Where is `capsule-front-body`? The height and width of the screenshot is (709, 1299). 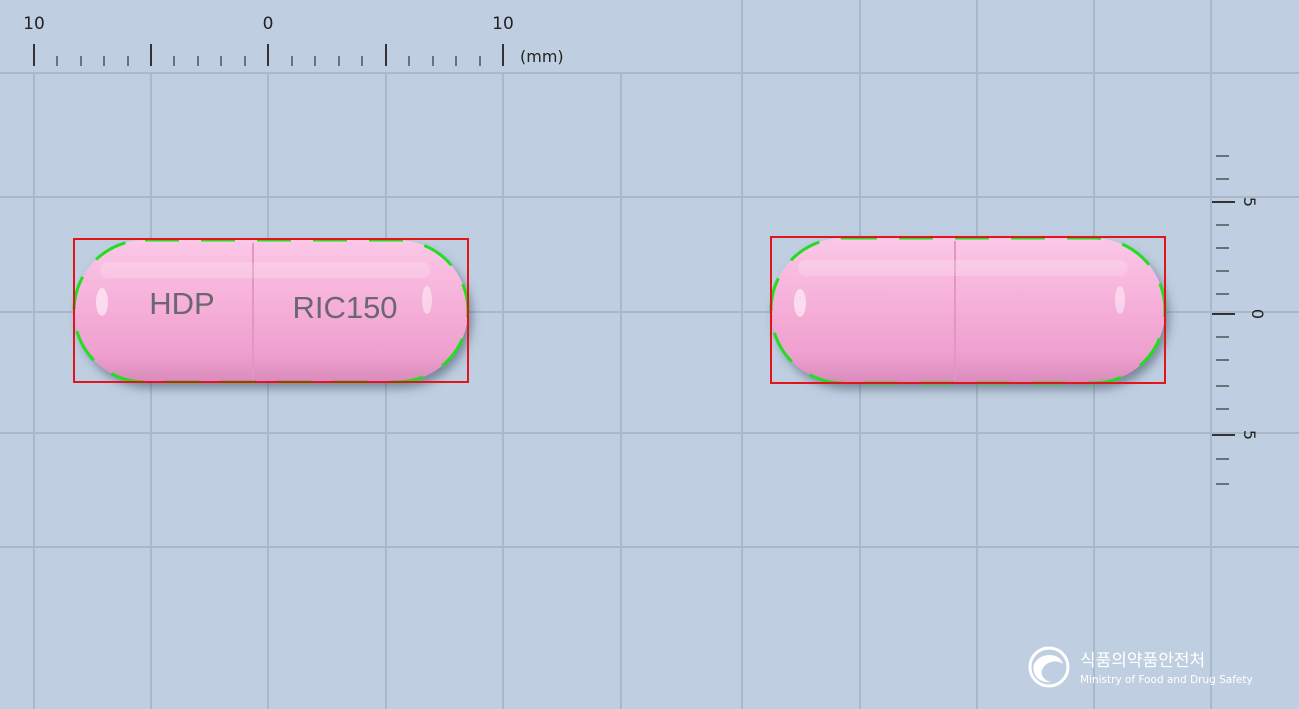
capsule-front-body is located at coordinates (271, 311).